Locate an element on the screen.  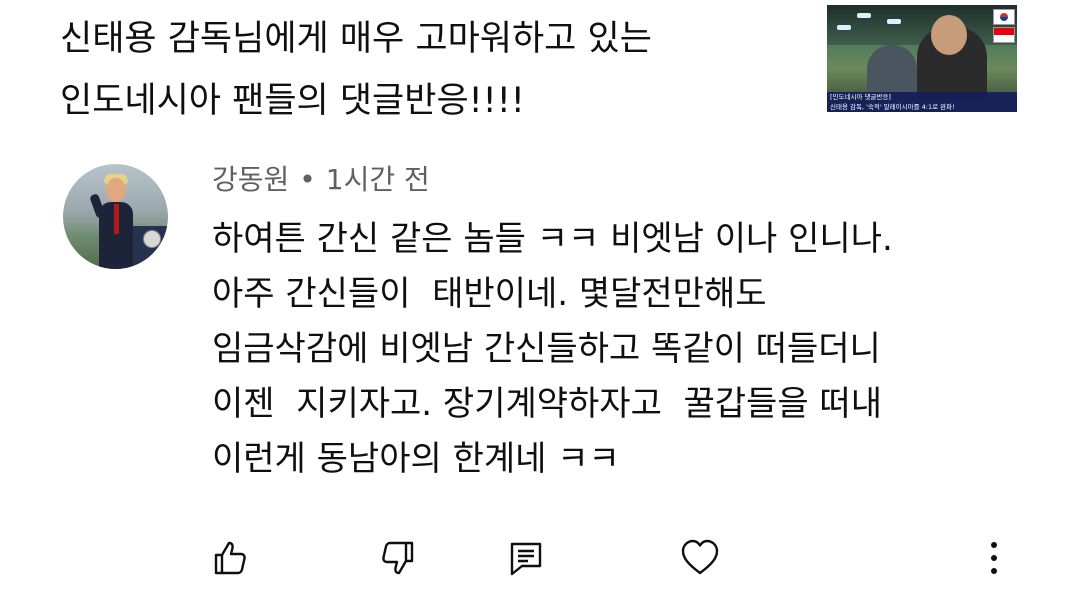
comment-line-3: 임금삭감에 비엣남 간신들하고 똑같이 떠들더니 is located at coordinates (546, 349).